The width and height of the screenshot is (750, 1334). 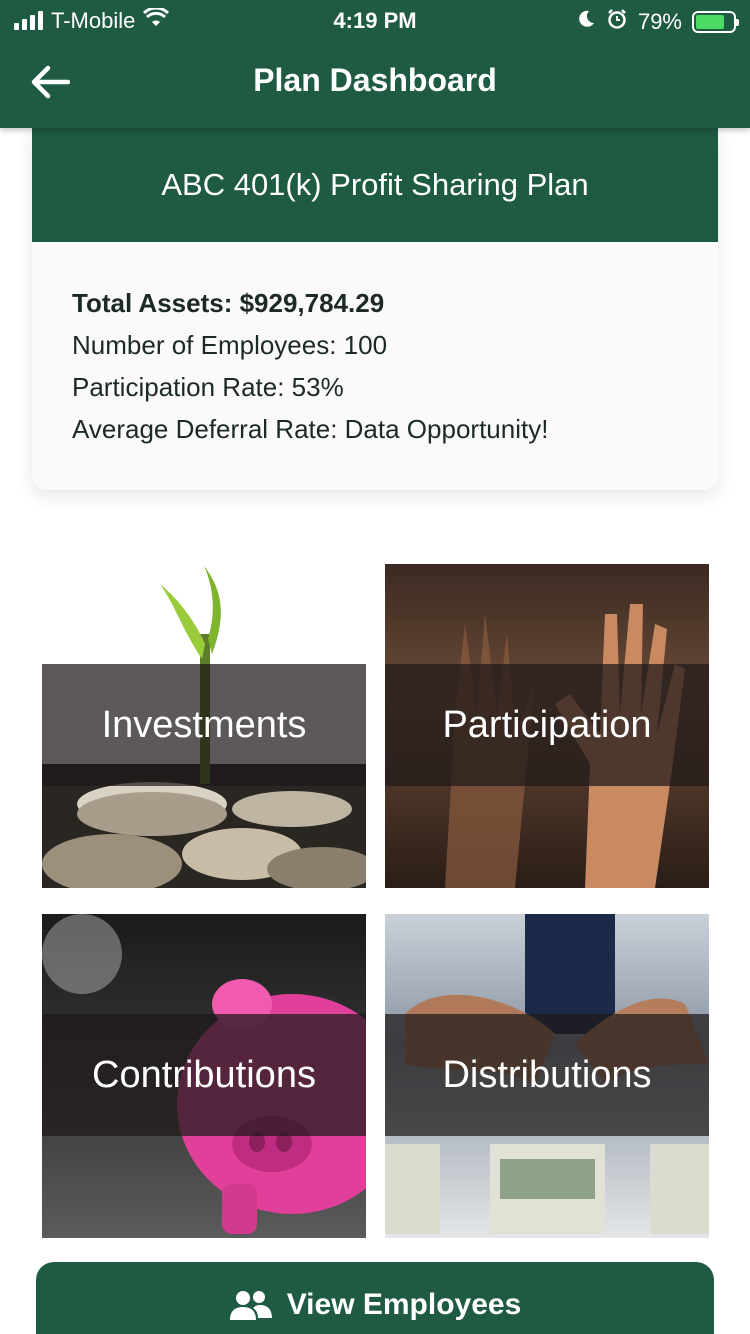 I want to click on tile-overlay: Participation, so click(x=547, y=725).